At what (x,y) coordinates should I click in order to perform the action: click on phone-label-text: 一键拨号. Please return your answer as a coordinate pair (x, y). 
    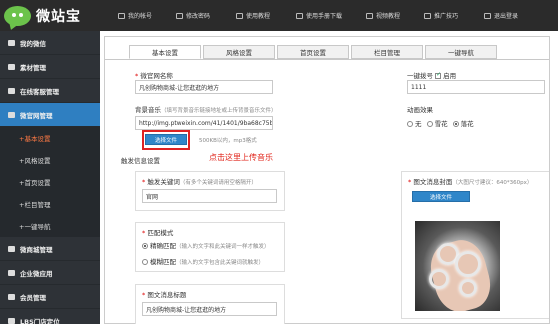
    Looking at the image, I should click on (420, 76).